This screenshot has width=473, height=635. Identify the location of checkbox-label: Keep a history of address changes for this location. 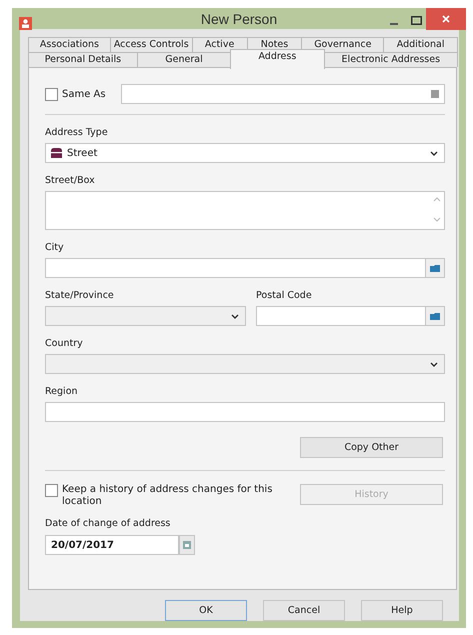
(168, 496).